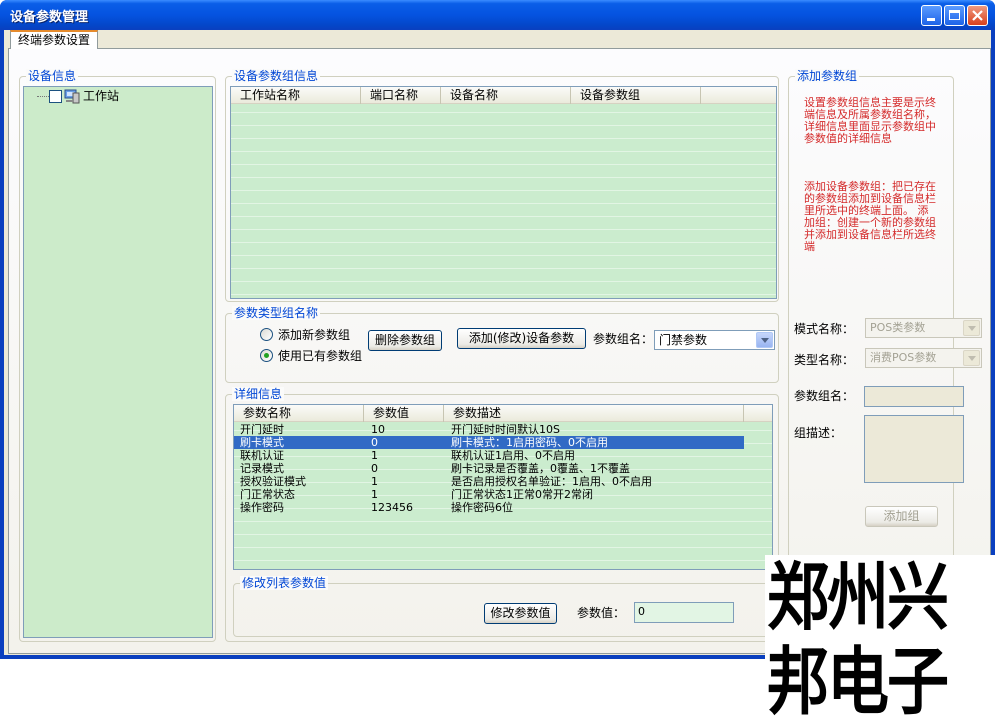 The height and width of the screenshot is (725, 995). What do you see at coordinates (266, 355) in the screenshot?
I see `radio-use-existing-group` at bounding box center [266, 355].